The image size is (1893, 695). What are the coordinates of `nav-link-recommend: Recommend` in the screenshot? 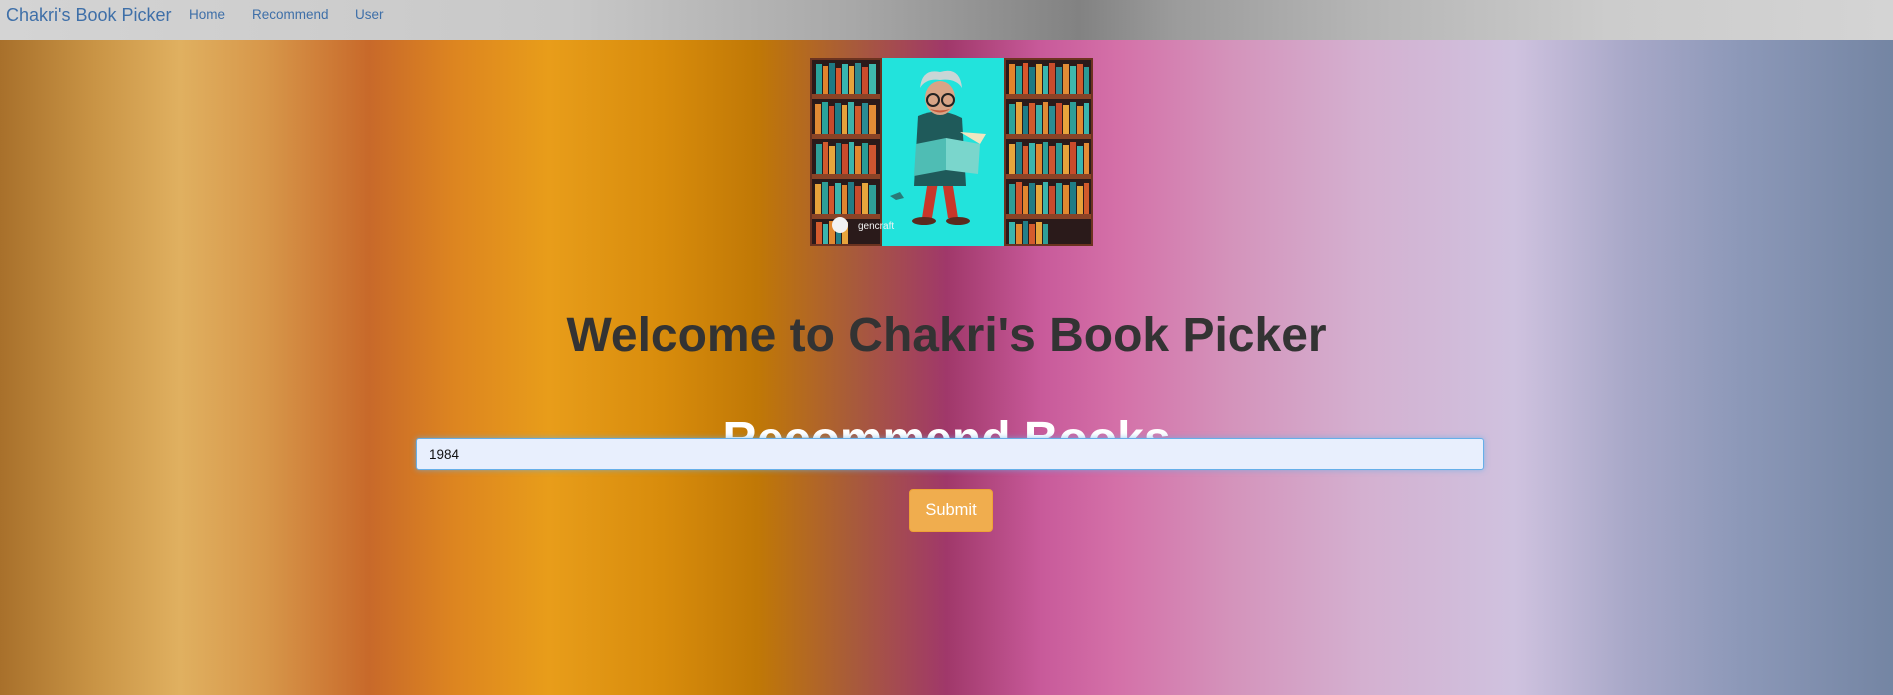 It's located at (290, 14).